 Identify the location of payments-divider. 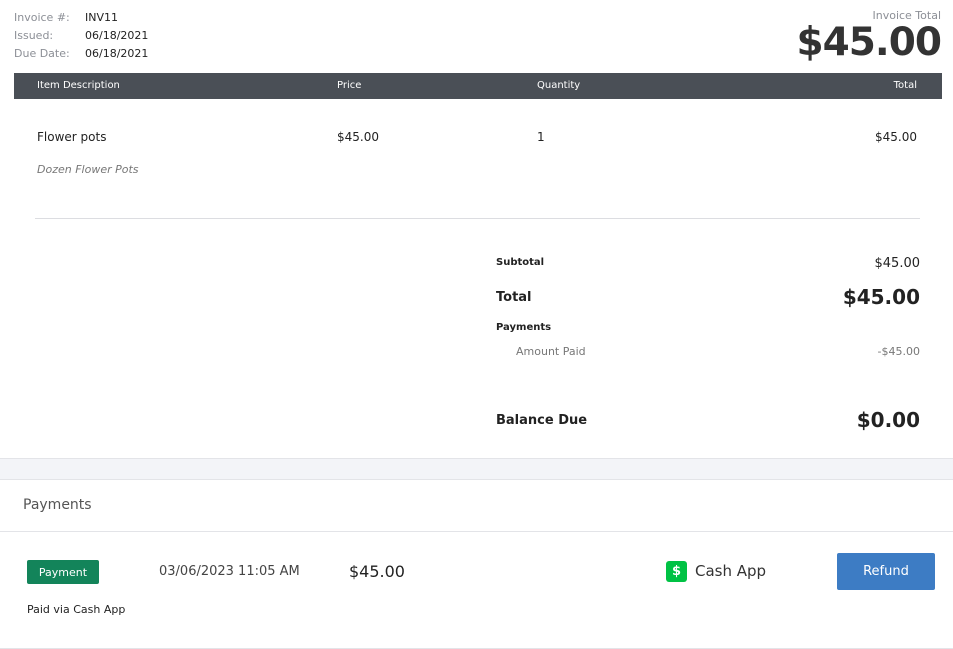
(476, 531).